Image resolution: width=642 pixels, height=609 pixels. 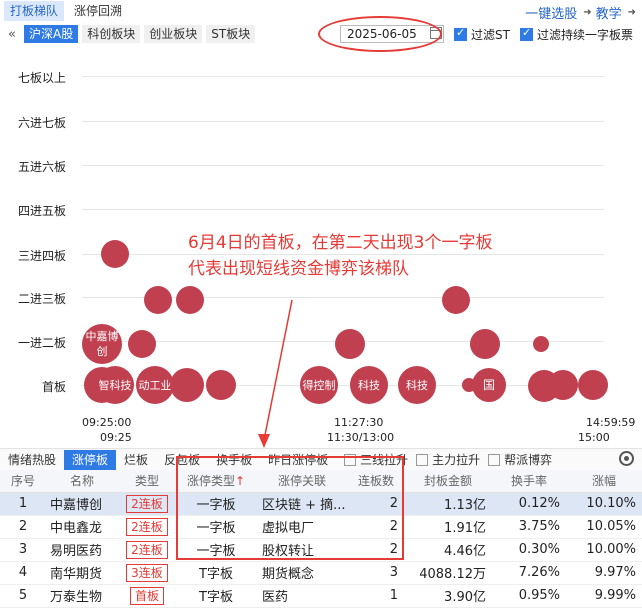 I want to click on highlight-rect, so click(x=290, y=508).